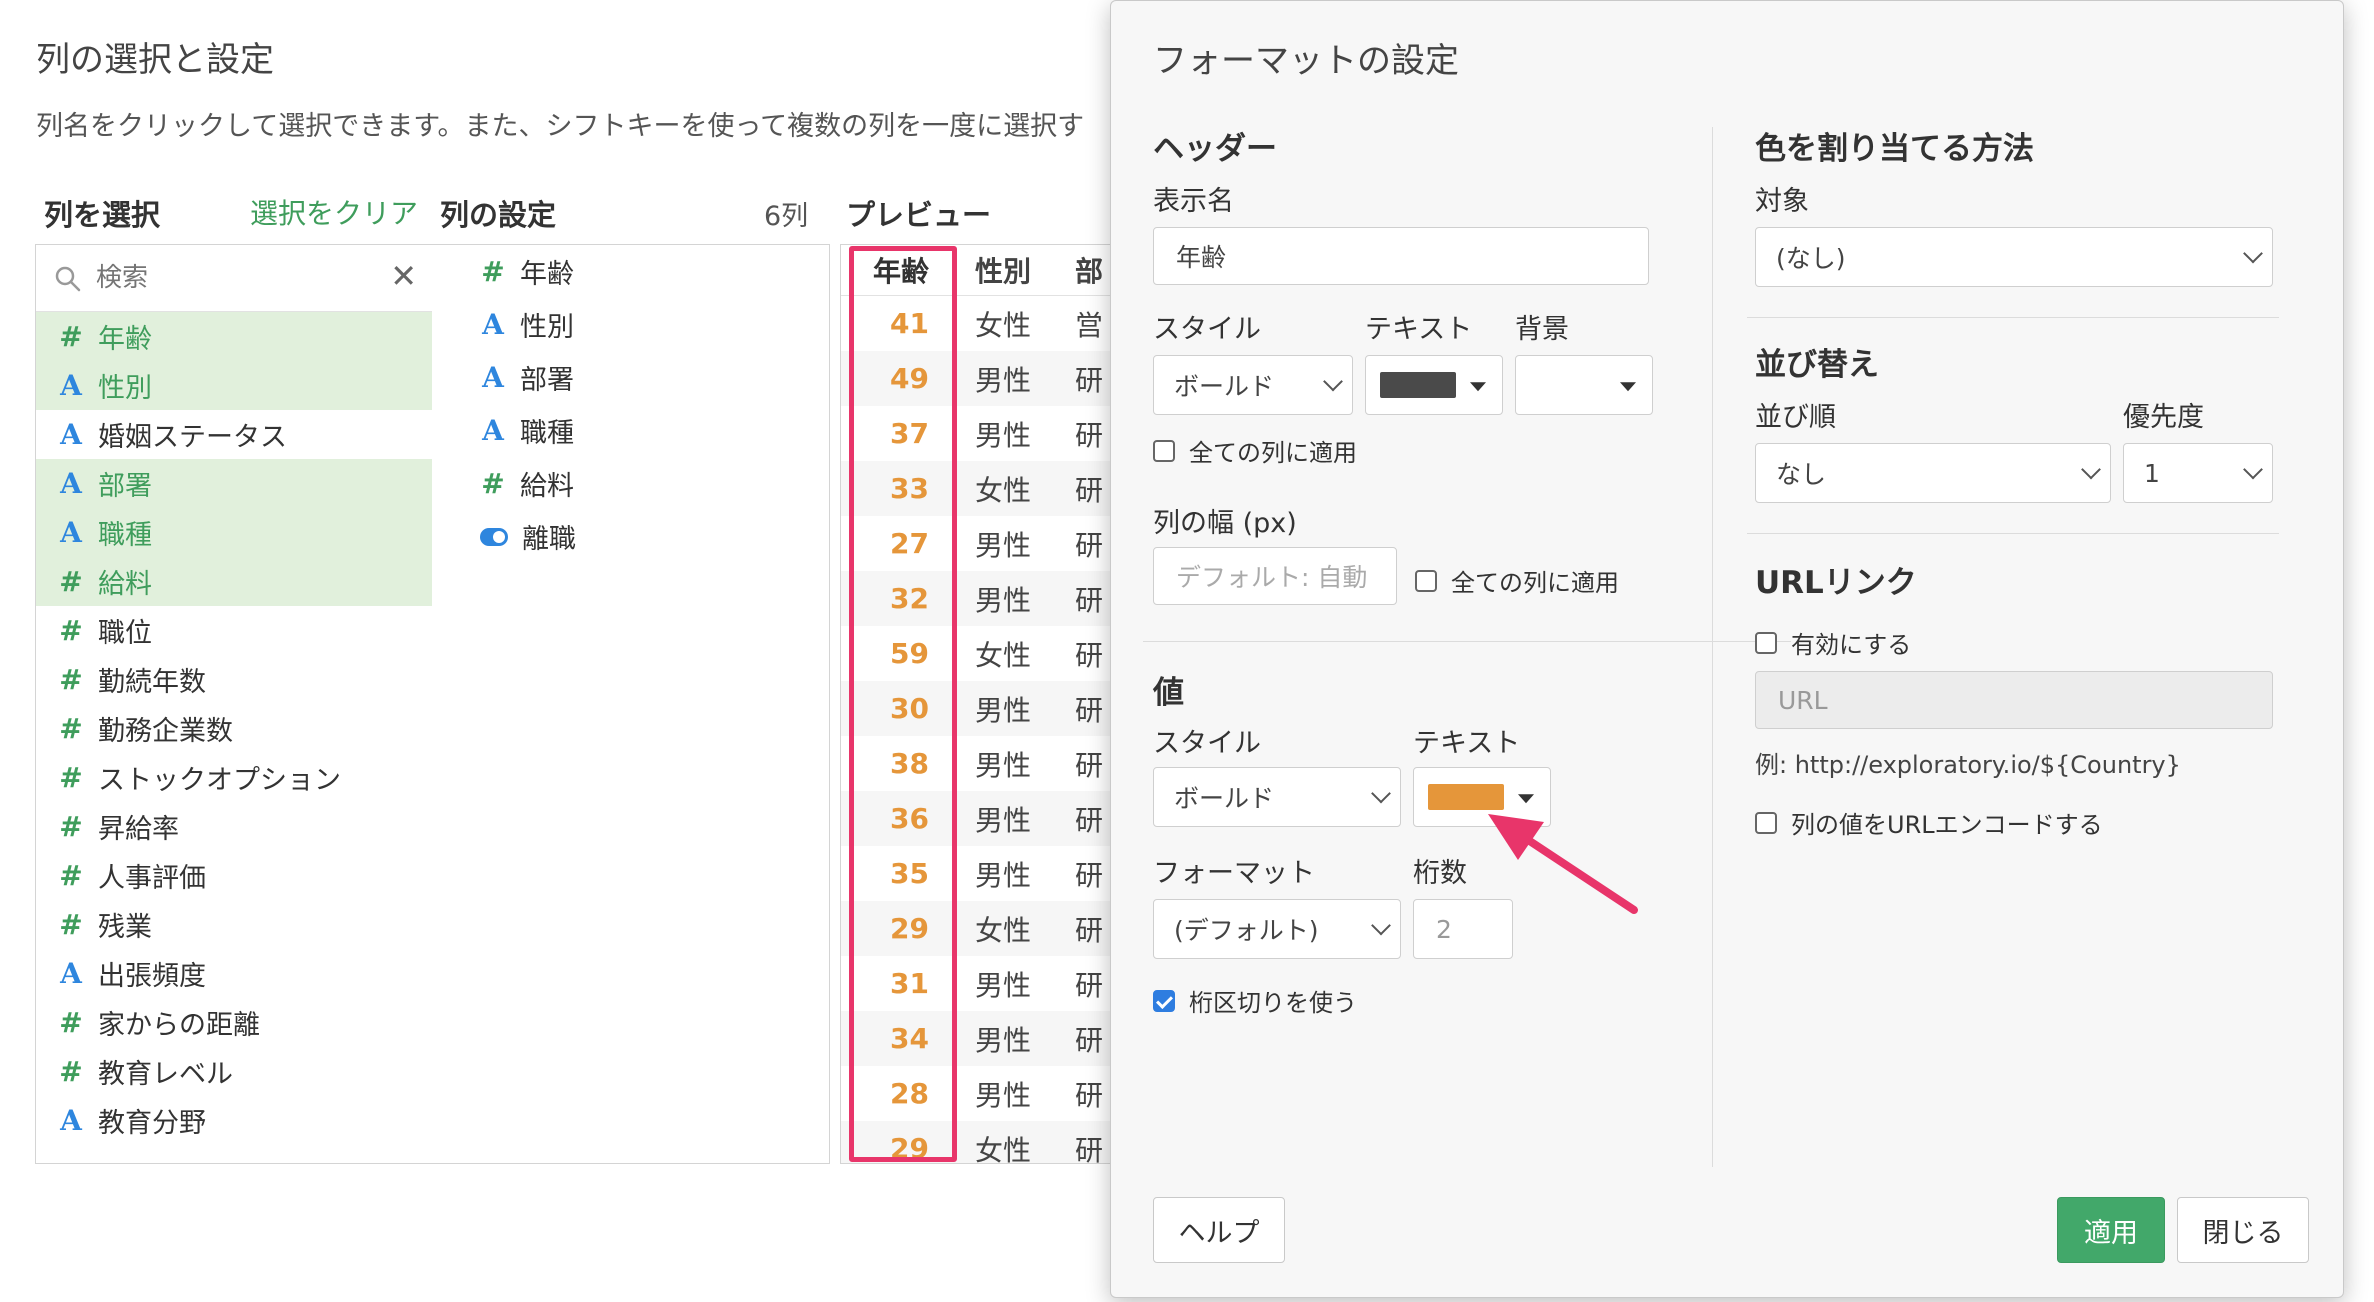 The width and height of the screenshot is (2374, 1302). Describe the element at coordinates (234, 973) in the screenshot. I see `column-list-item: A 出張頻度` at that location.